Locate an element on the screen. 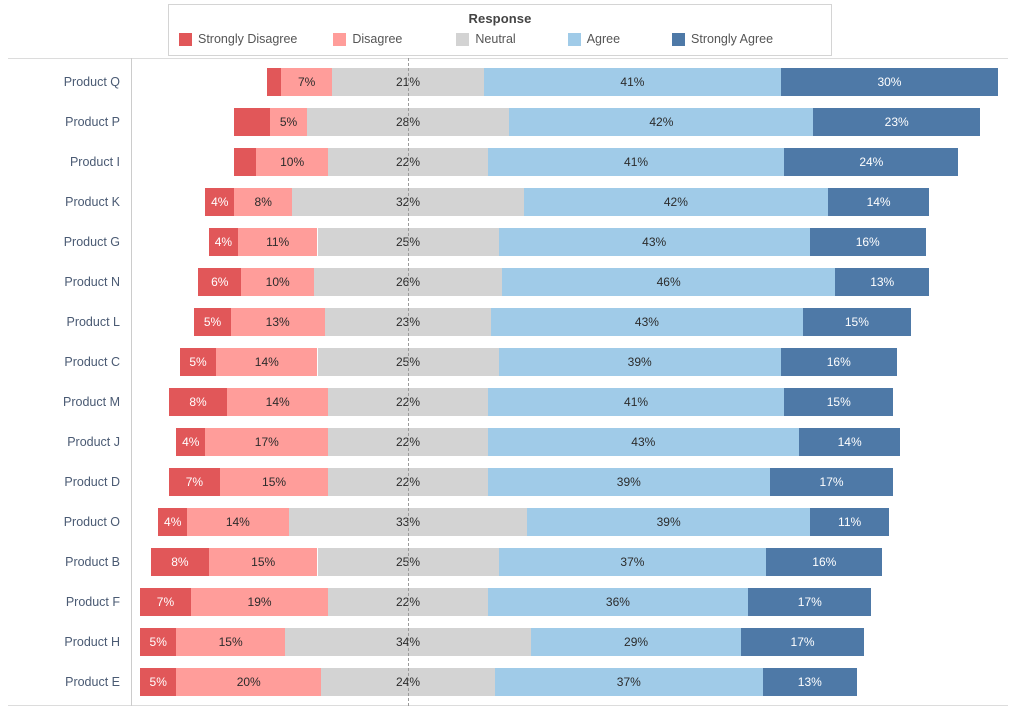 The width and height of the screenshot is (1016, 712). bar-row: Product C 5% 14% 25% 39% 16% is located at coordinates (508, 362).